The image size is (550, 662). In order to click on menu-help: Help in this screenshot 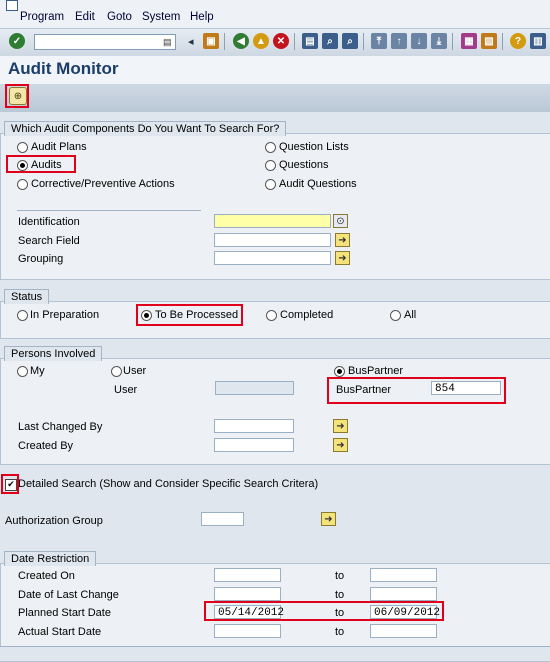, I will do `click(202, 17)`.